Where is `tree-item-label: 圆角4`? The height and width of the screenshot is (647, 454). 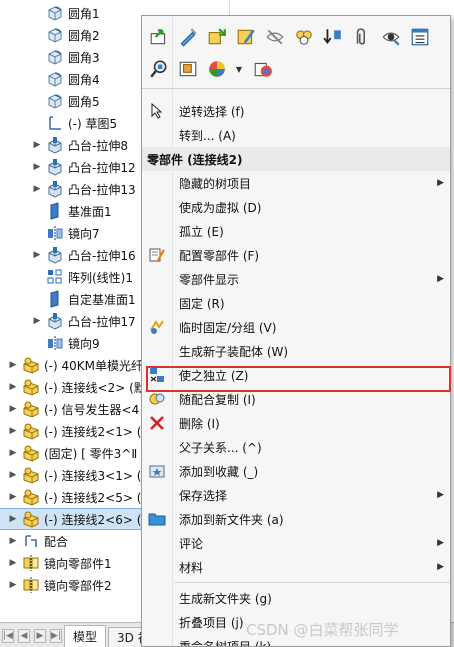
tree-item-label: 圆角4 is located at coordinates (84, 79).